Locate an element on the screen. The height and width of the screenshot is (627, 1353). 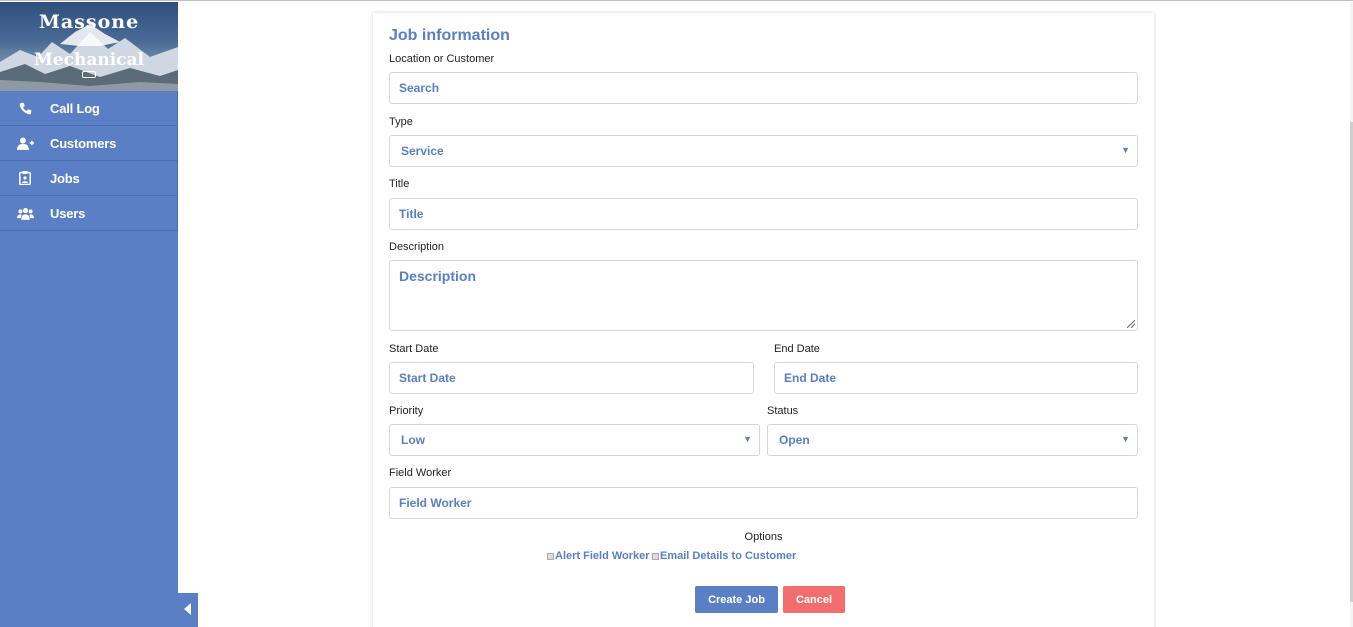
priority-select: Low ▼ is located at coordinates (574, 440).